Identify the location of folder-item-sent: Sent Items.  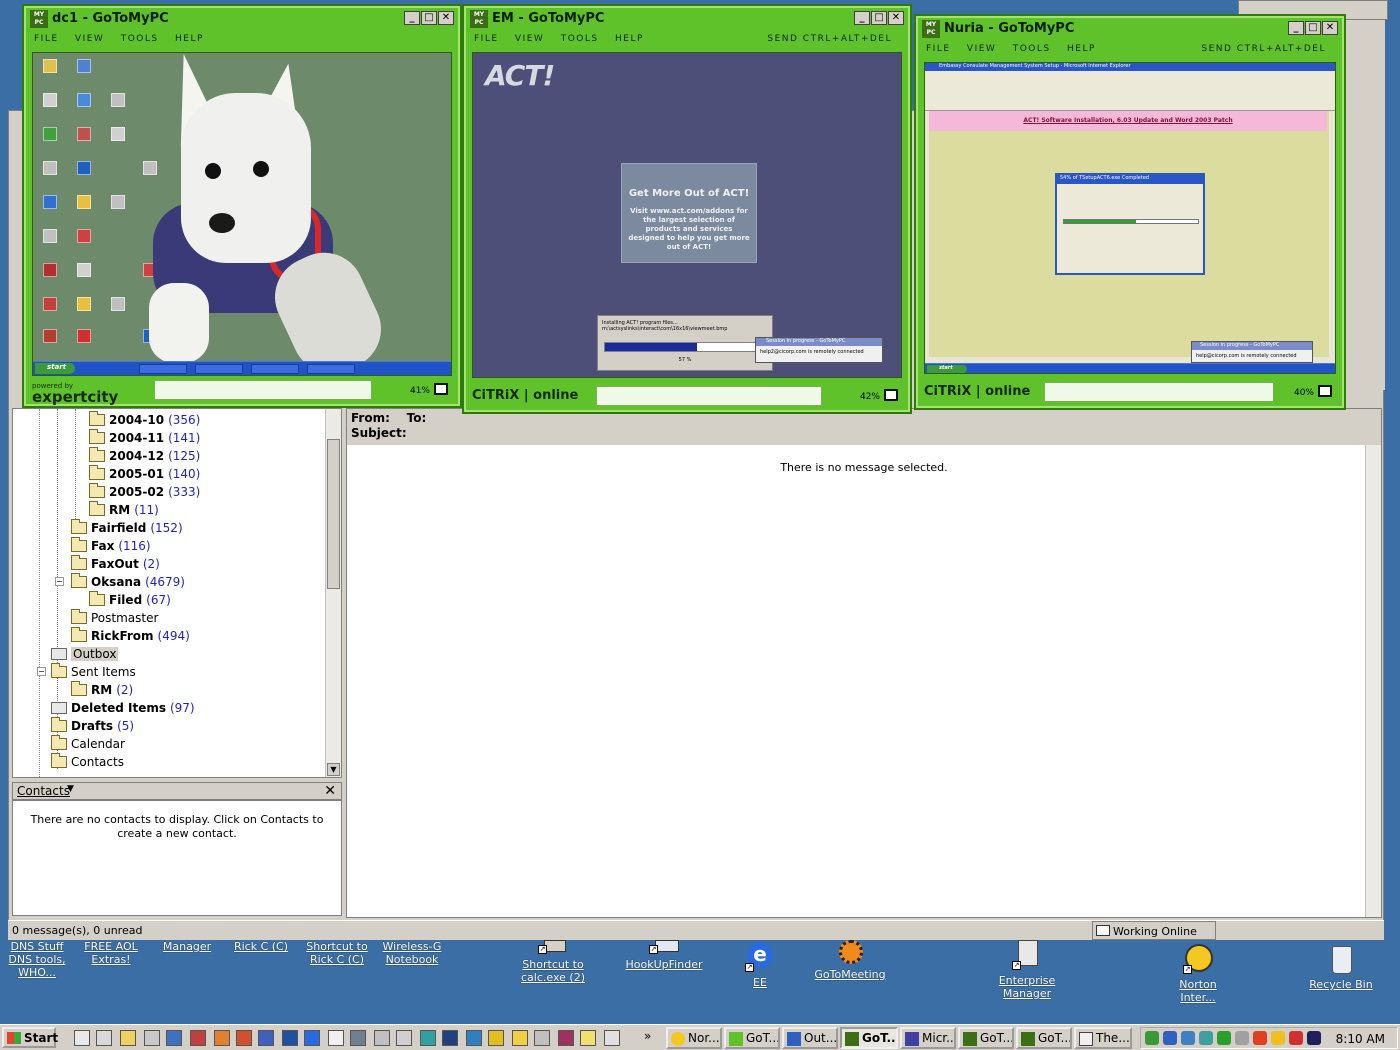
(93, 672).